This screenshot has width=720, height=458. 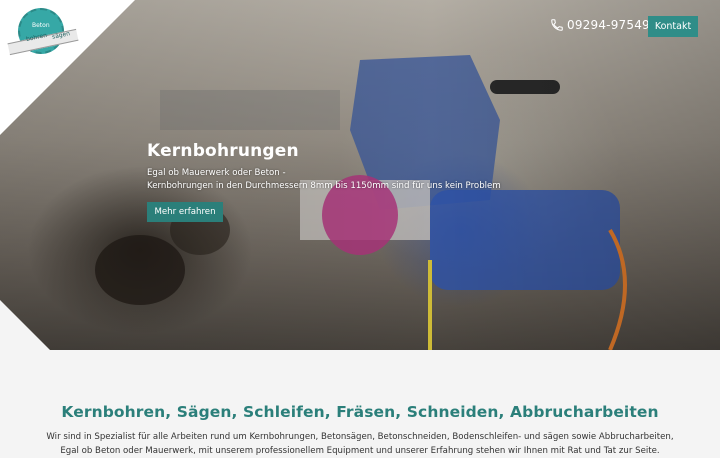 I want to click on hero-corner-cut, so click(x=25, y=325).